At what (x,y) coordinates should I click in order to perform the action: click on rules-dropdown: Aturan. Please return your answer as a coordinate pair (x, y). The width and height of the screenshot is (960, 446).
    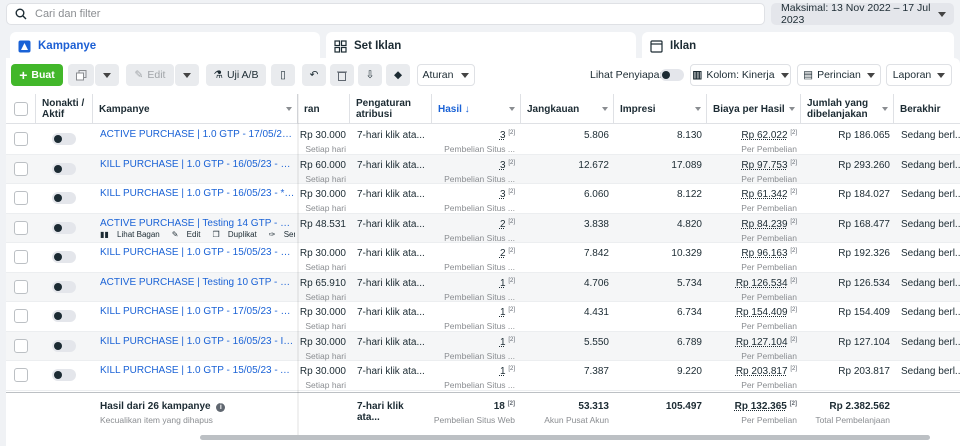
    Looking at the image, I should click on (446, 75).